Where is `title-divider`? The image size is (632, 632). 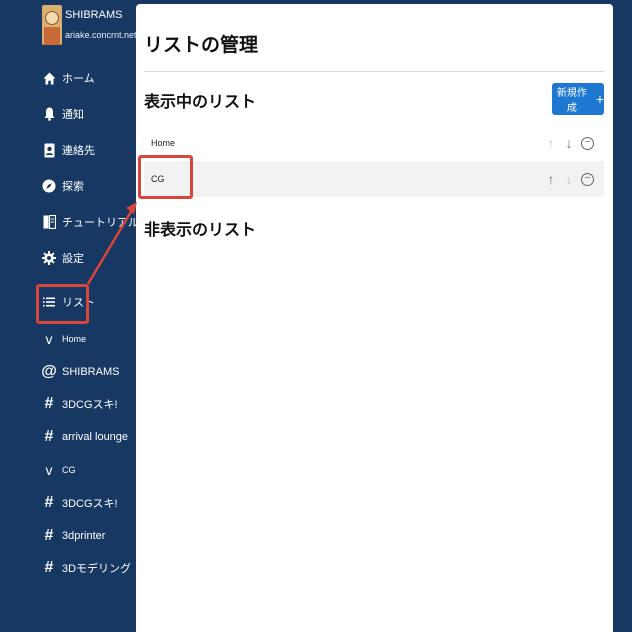
title-divider is located at coordinates (374, 71).